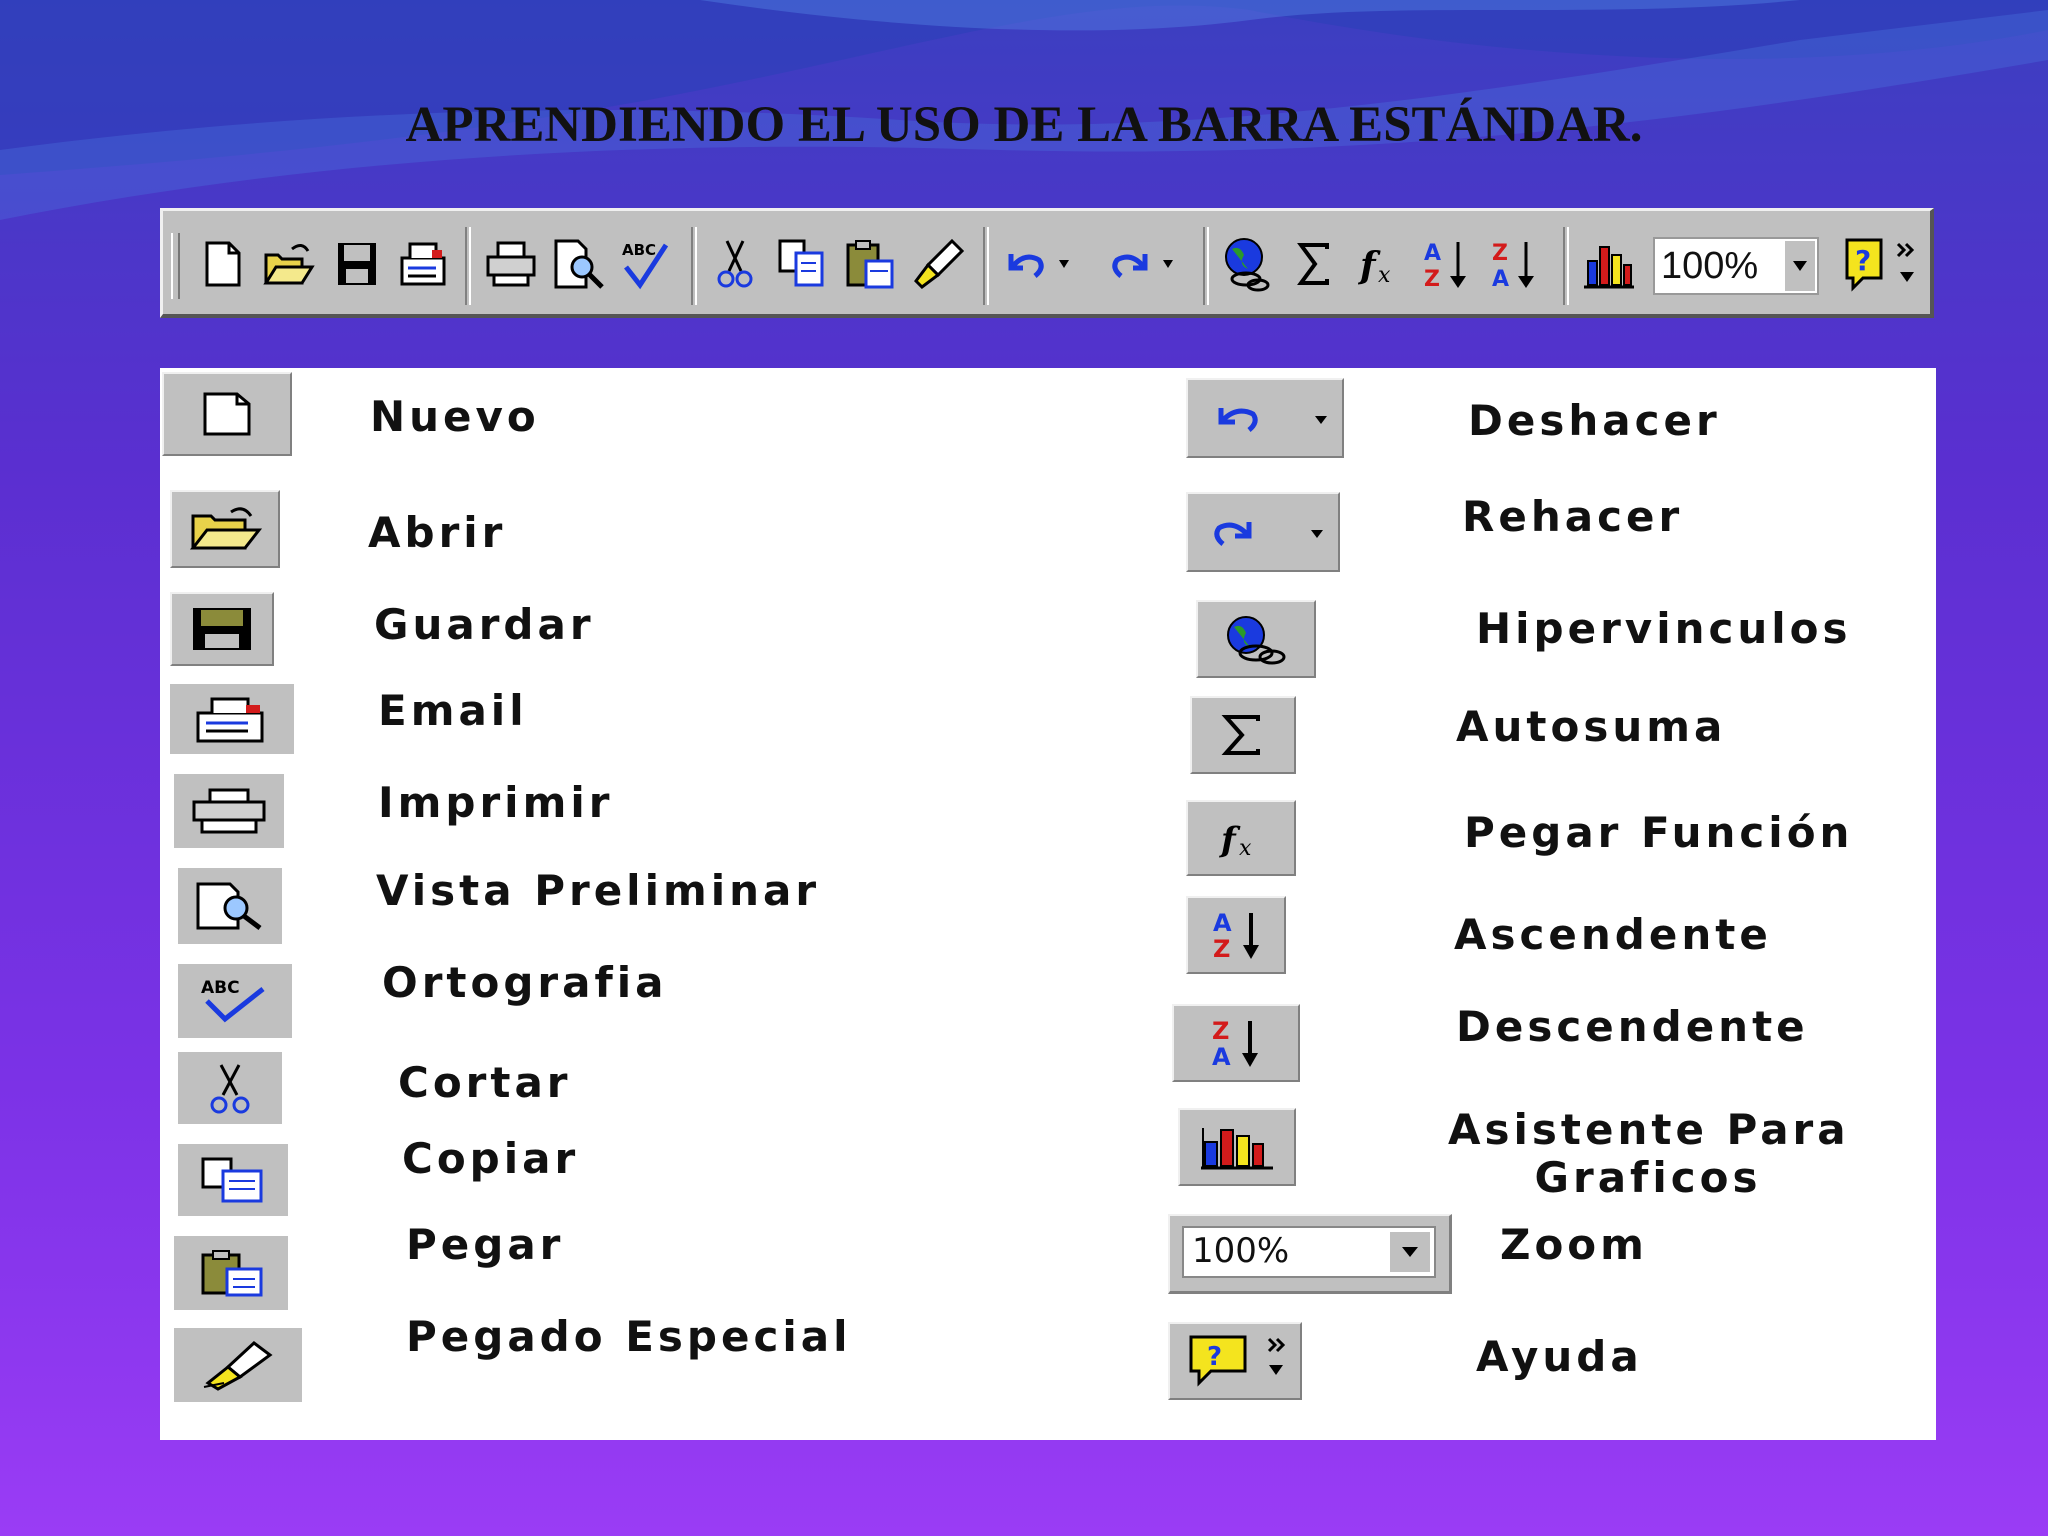 Image resolution: width=2048 pixels, height=1536 pixels. I want to click on legend-label-paste-function: Pegar Función, so click(1659, 832).